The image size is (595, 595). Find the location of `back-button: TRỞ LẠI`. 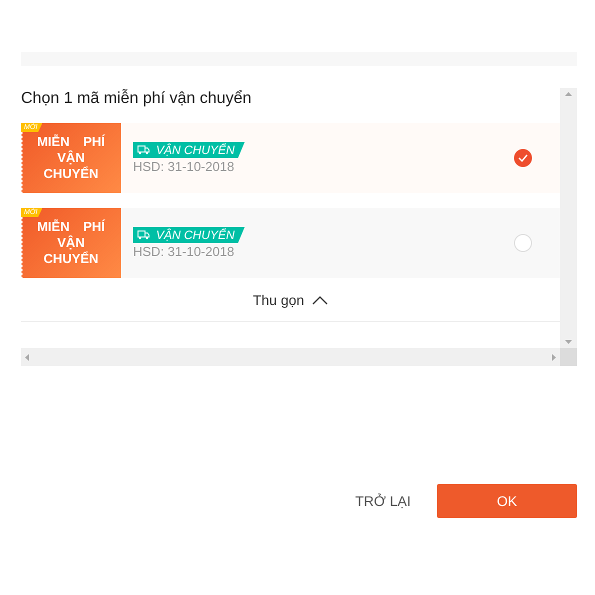

back-button: TRỞ LẠI is located at coordinates (383, 501).